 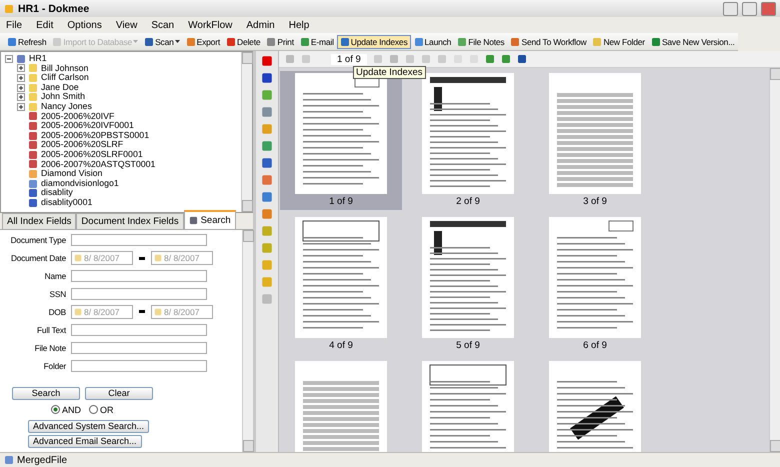 What do you see at coordinates (618, 41) in the screenshot?
I see `toolbar-button: New Folder` at bounding box center [618, 41].